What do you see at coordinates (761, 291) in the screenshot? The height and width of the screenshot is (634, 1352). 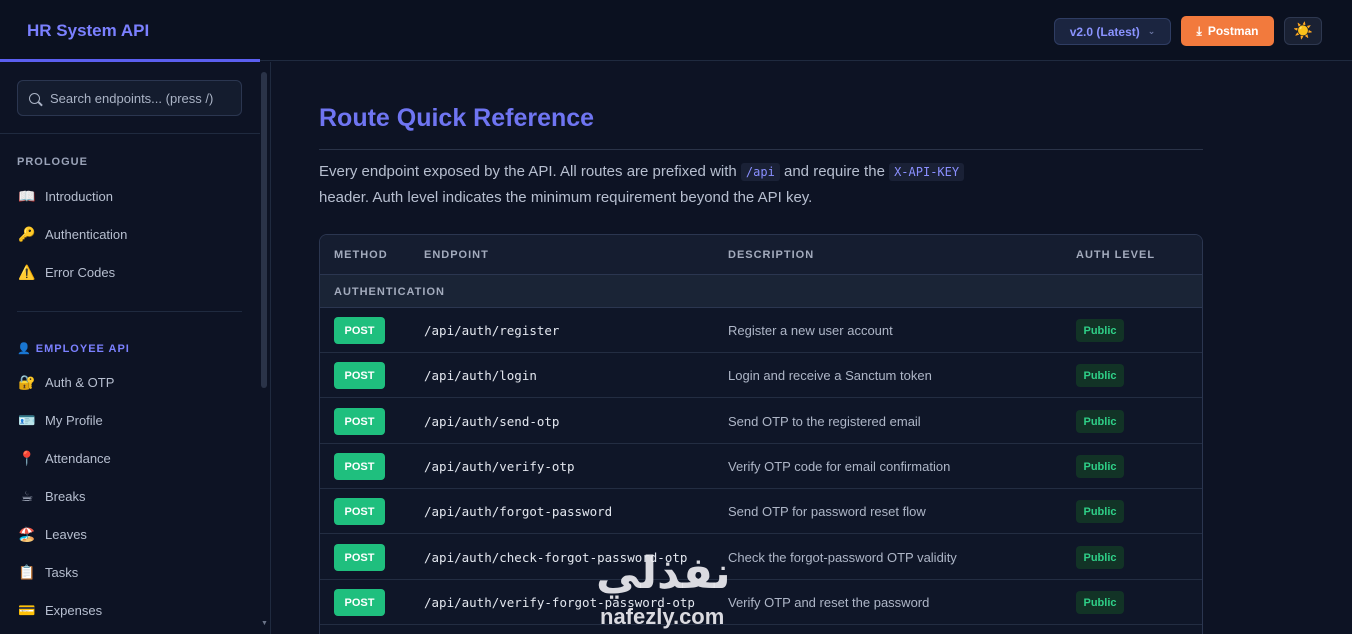 I see `table-group-row: AUTHENTICATION` at bounding box center [761, 291].